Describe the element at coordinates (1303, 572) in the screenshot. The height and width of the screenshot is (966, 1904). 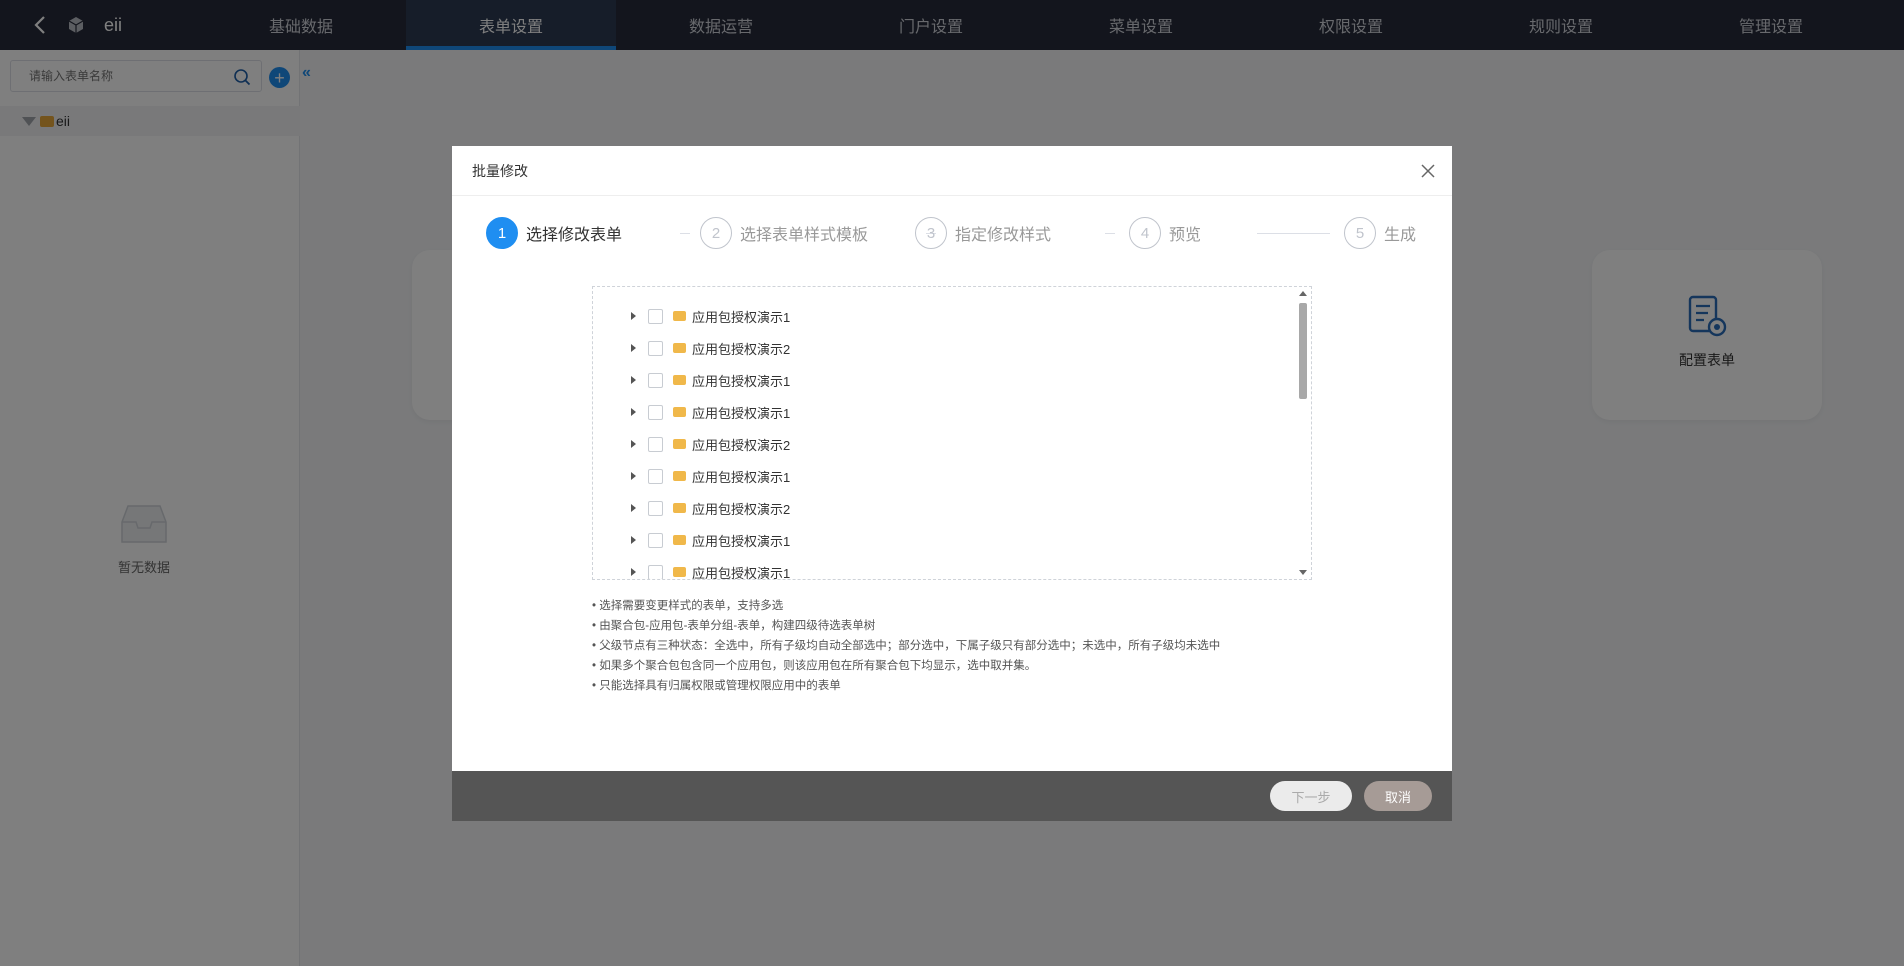
I see `scroll-down-icon` at that location.